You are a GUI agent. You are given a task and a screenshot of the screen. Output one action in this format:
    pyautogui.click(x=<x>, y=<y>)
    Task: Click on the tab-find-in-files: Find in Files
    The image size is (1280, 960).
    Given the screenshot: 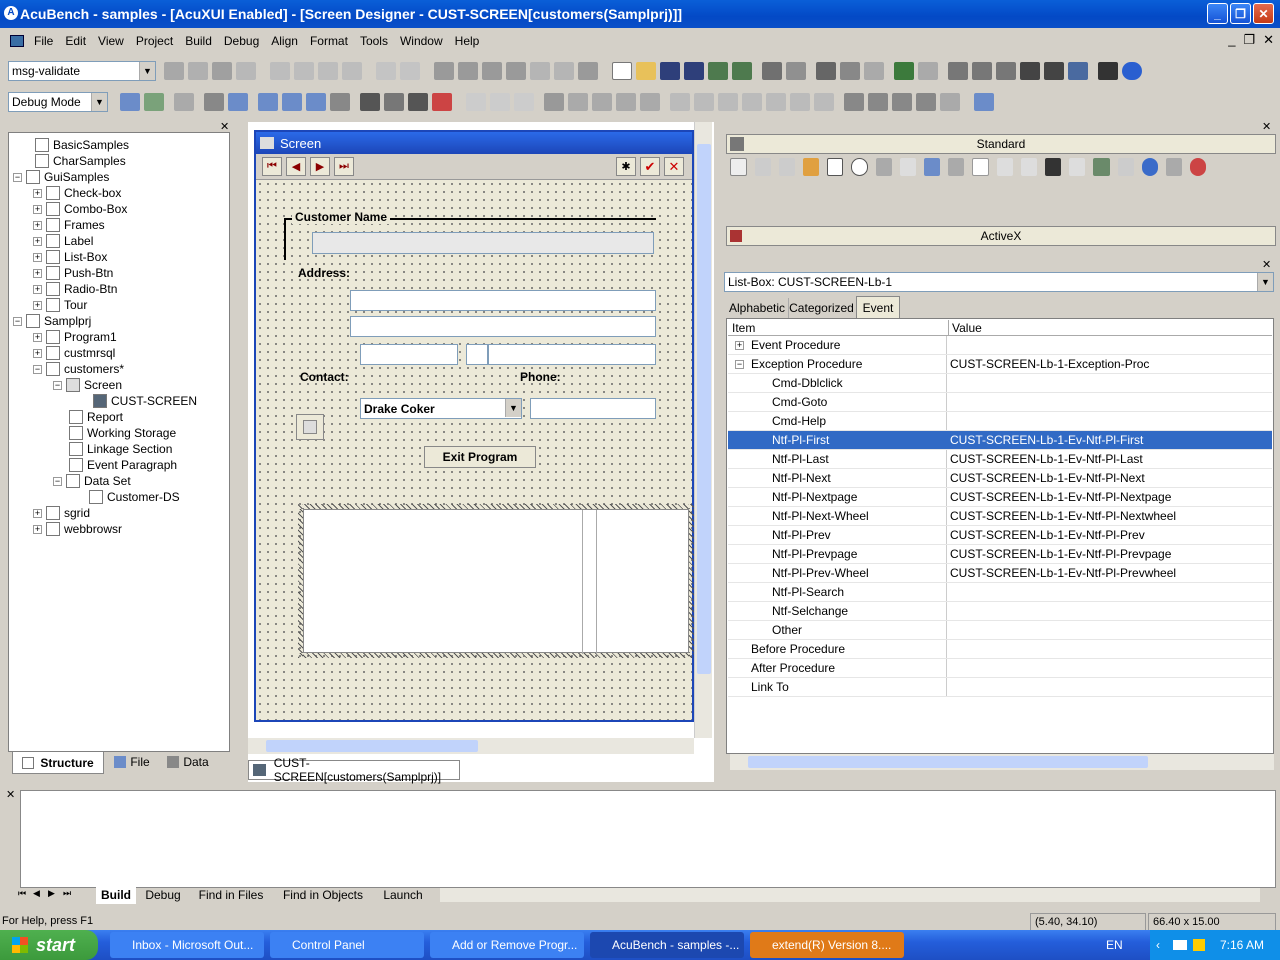 What is the action you would take?
    pyautogui.click(x=231, y=895)
    